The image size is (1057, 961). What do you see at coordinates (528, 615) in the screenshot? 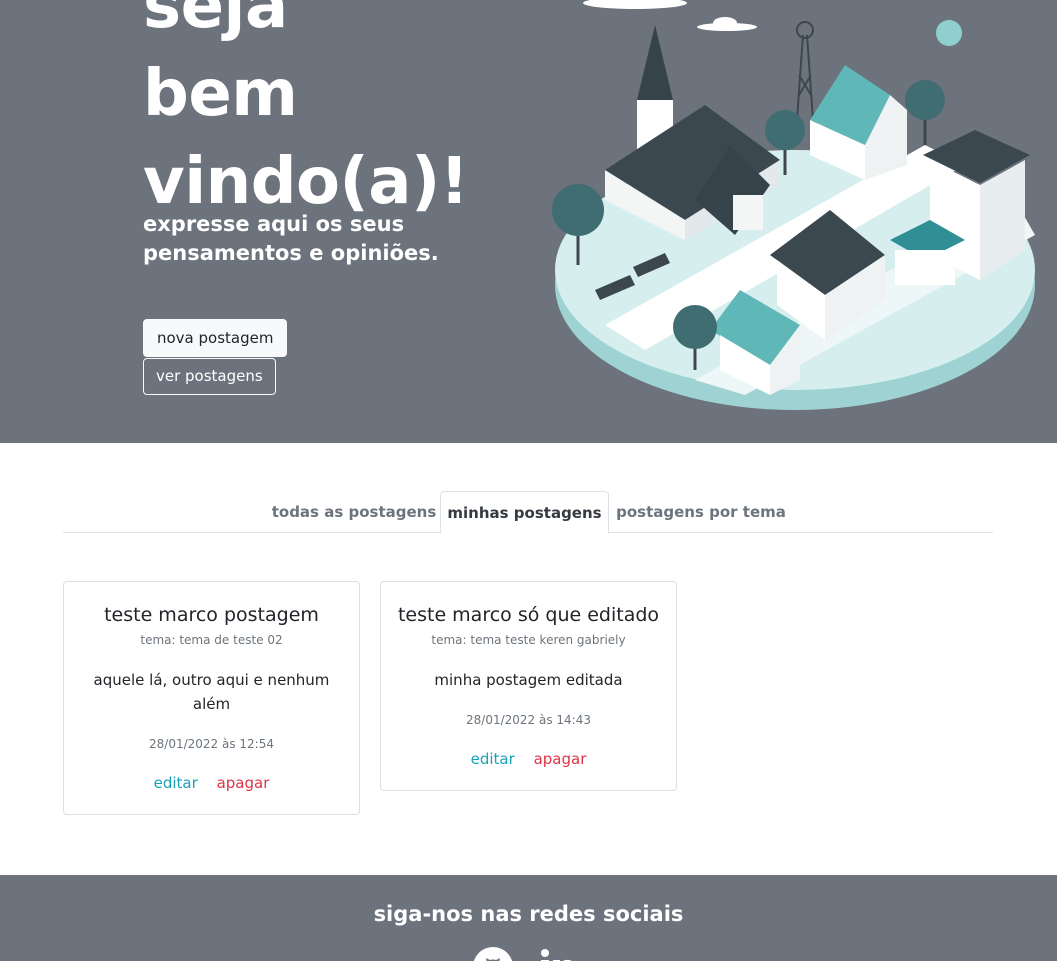
I see `post-title: teste marco só que editado` at bounding box center [528, 615].